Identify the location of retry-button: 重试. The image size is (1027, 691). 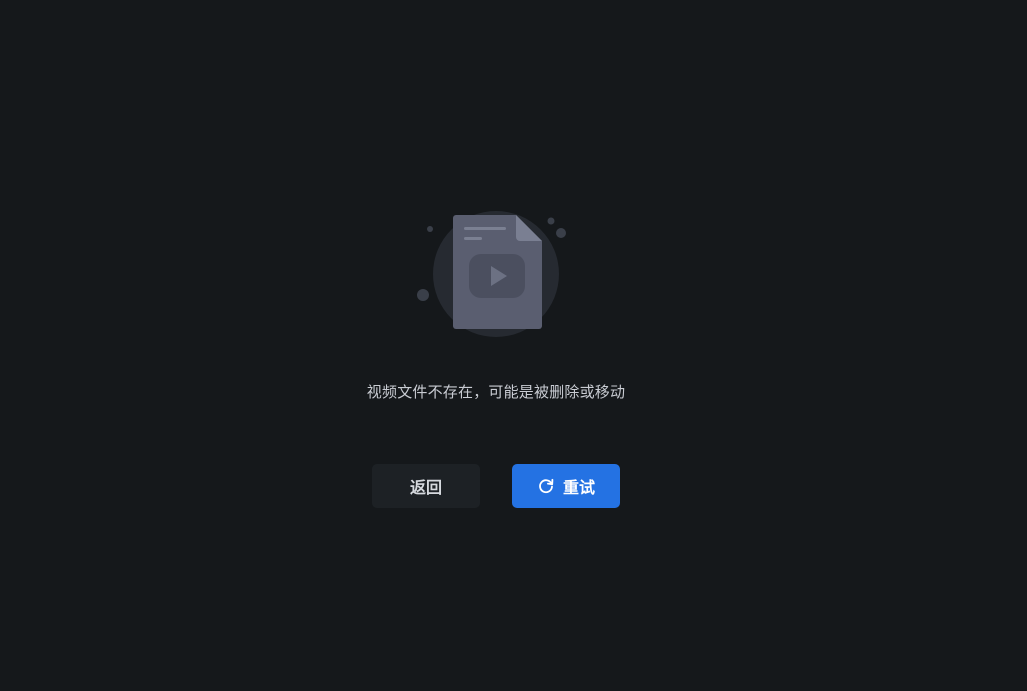
(566, 486).